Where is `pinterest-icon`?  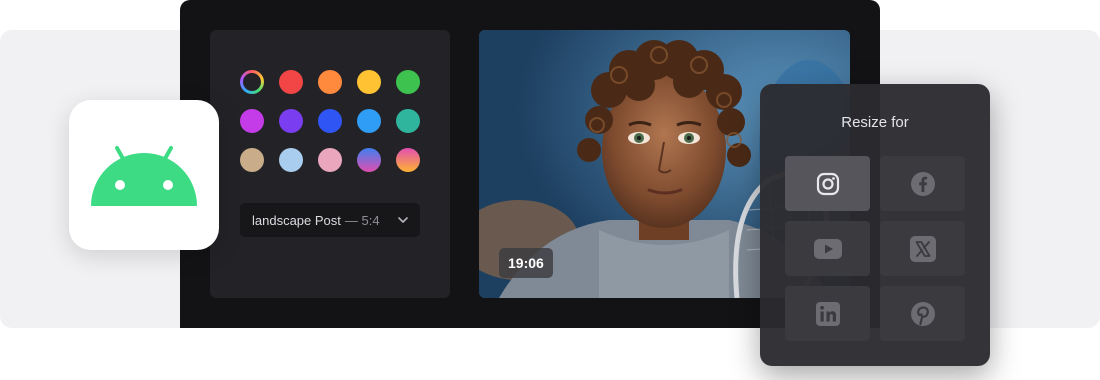 pinterest-icon is located at coordinates (922, 313).